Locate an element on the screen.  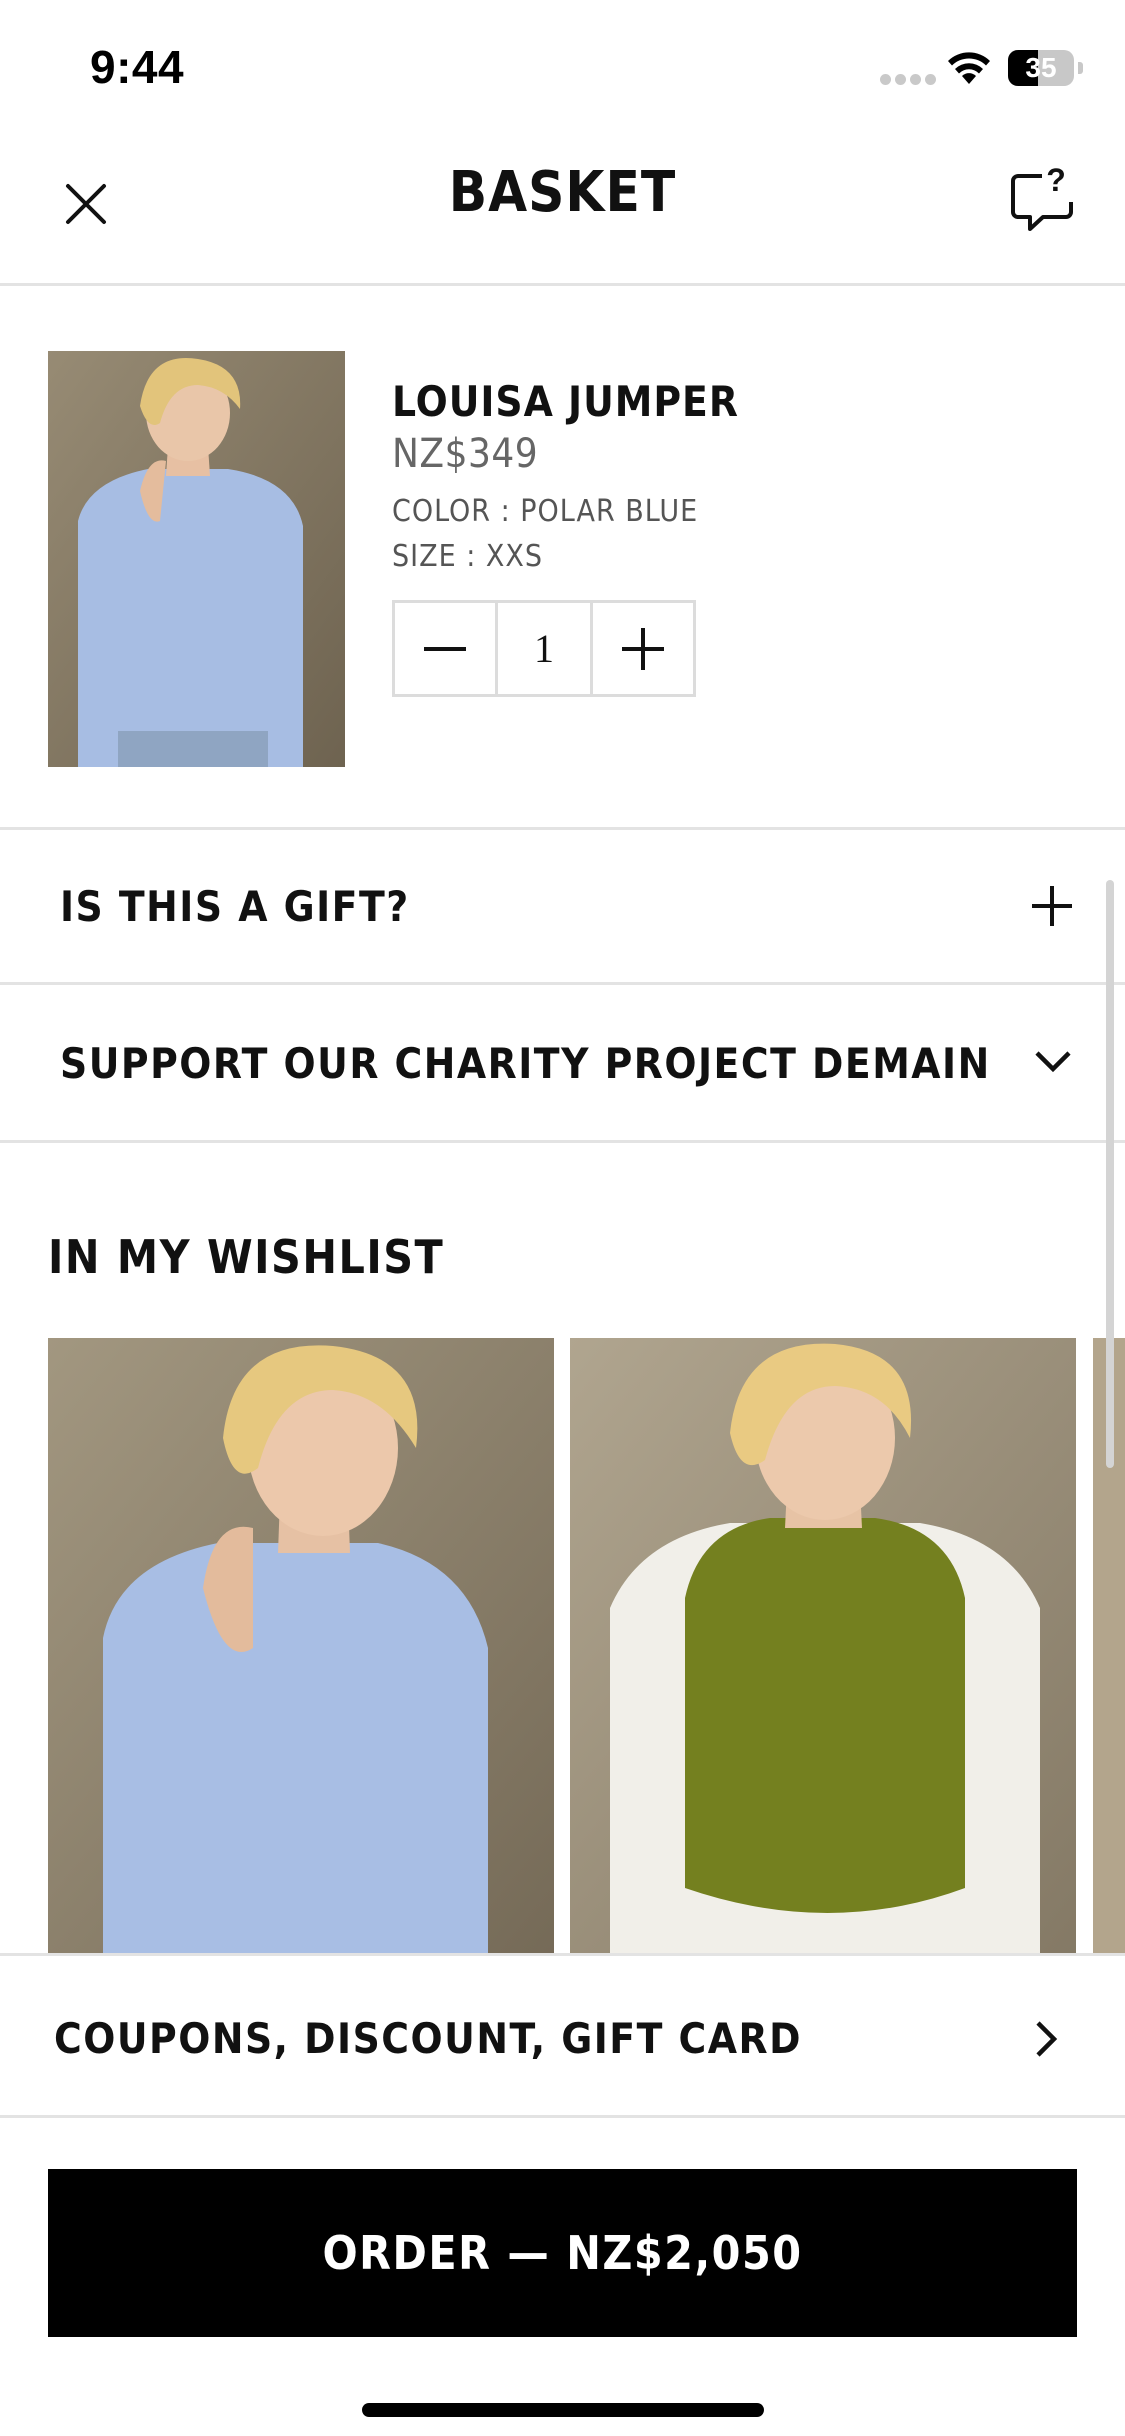
coupons-row: COUPONS, DISCOUNT, GIFT CARD is located at coordinates (562, 2037).